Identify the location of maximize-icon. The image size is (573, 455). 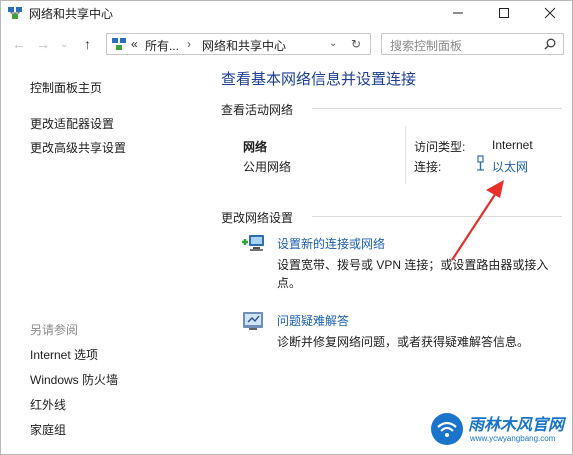
(504, 13).